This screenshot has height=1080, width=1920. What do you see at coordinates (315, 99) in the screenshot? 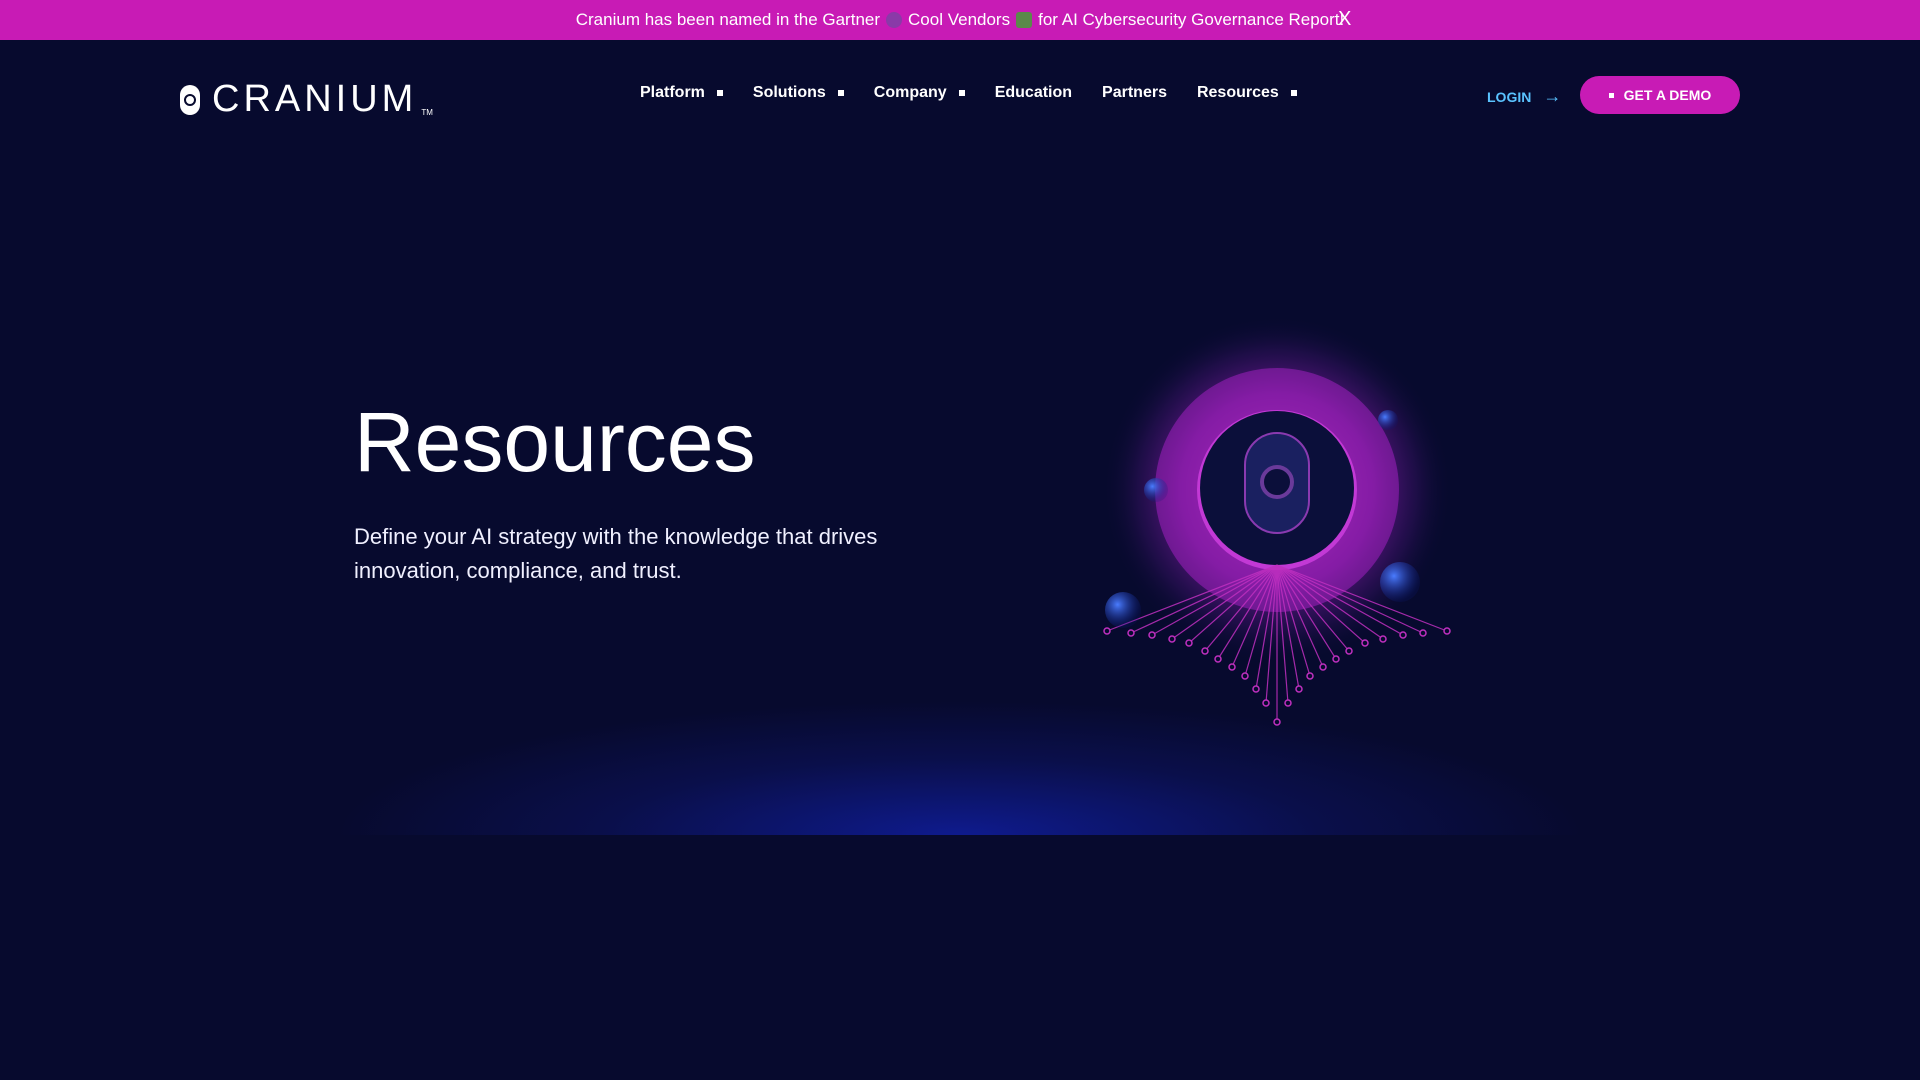
I see `brand-wordmark: CRANIUM` at bounding box center [315, 99].